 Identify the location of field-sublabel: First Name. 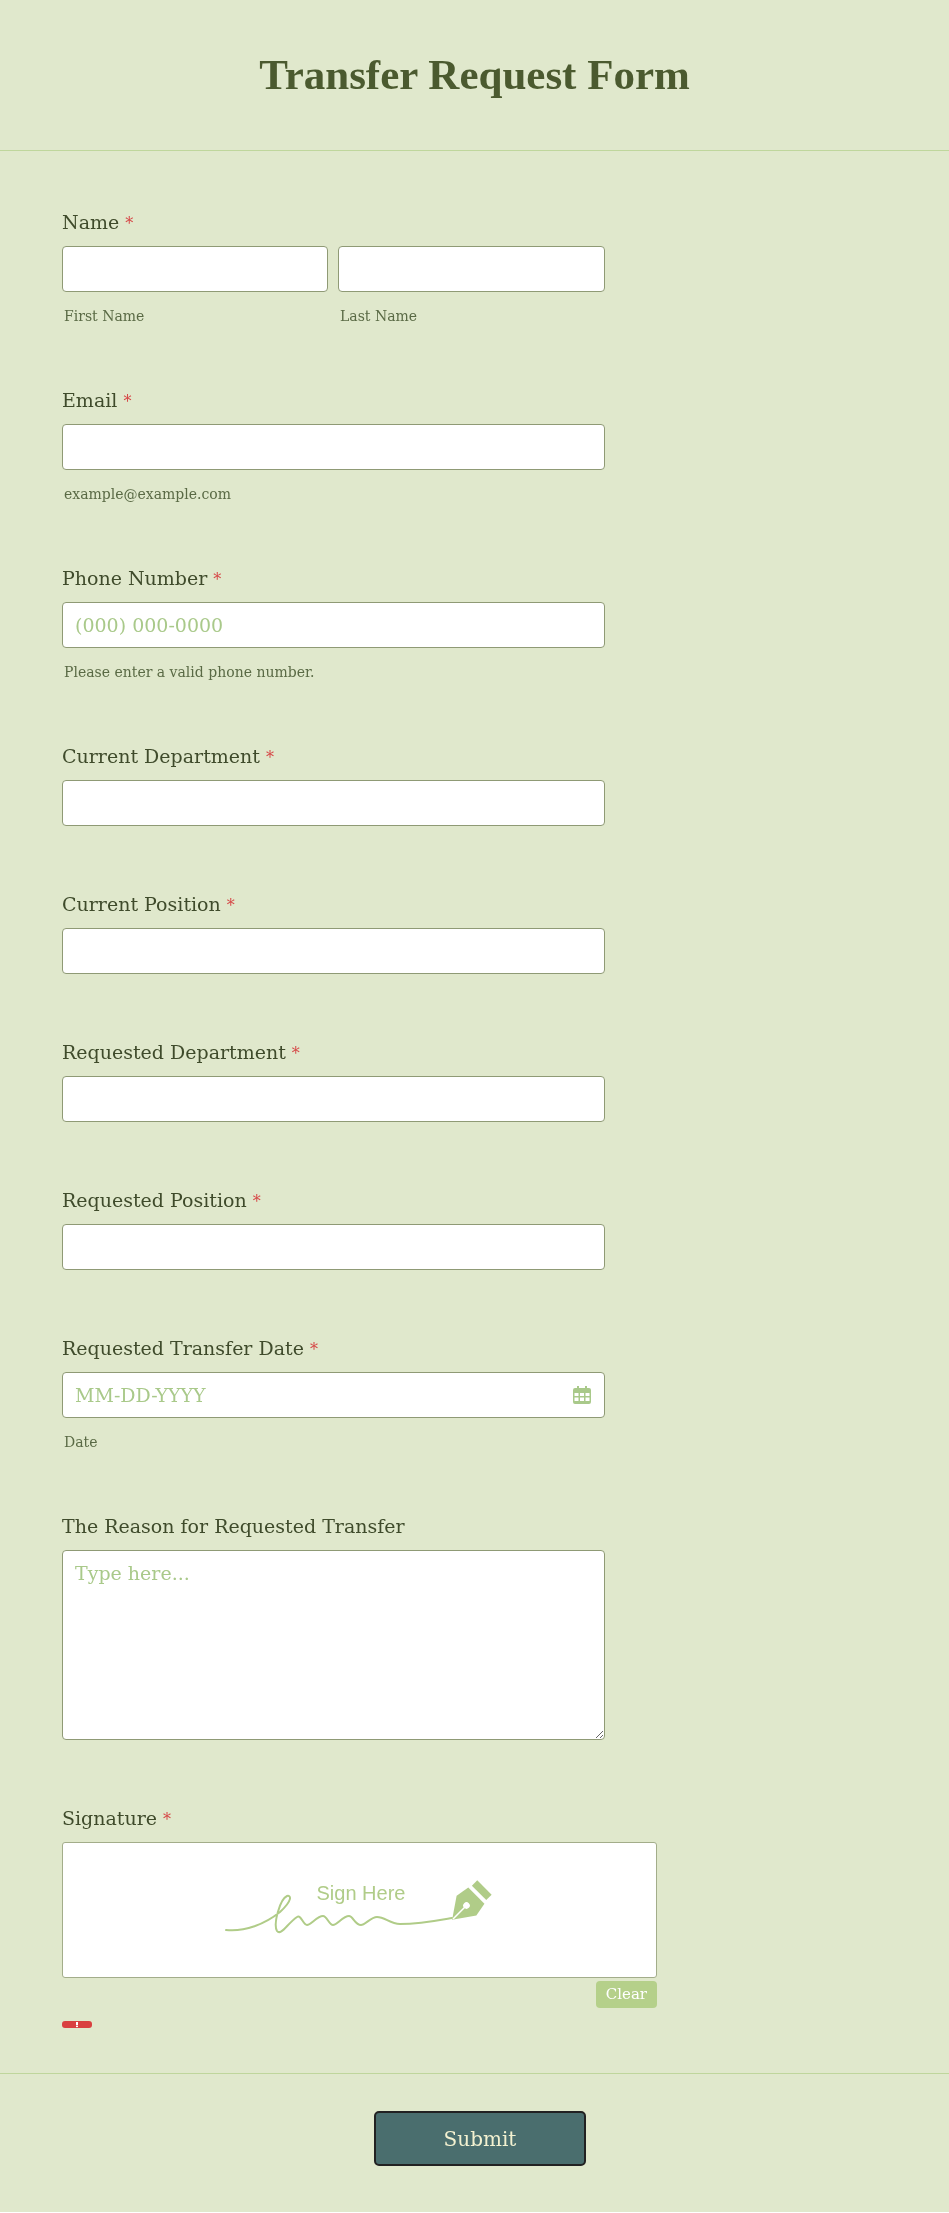
(104, 316).